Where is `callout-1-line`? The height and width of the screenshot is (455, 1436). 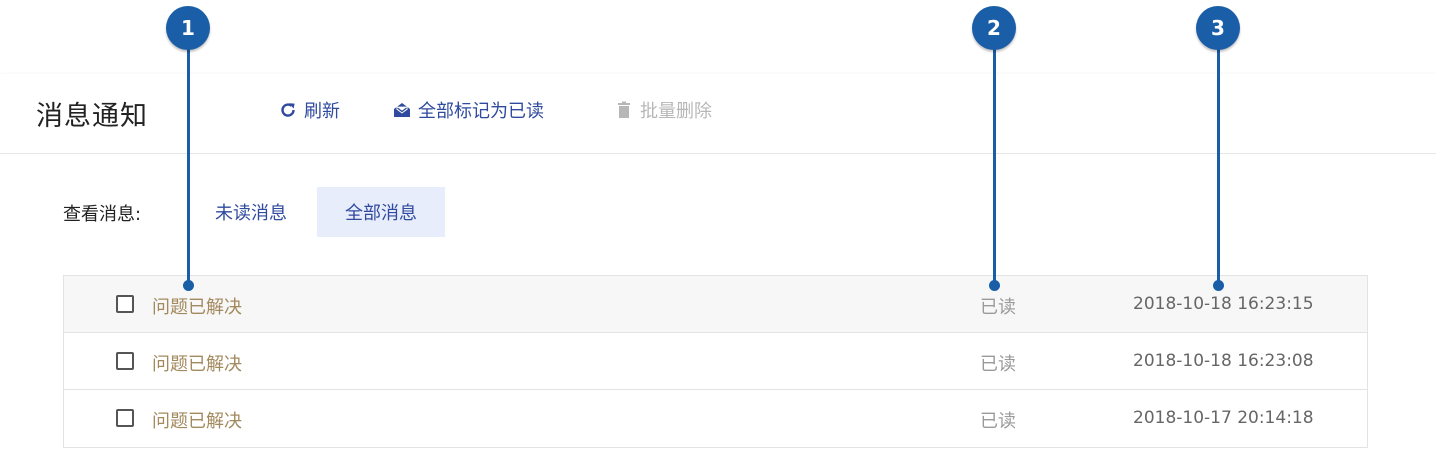 callout-1-line is located at coordinates (188, 157).